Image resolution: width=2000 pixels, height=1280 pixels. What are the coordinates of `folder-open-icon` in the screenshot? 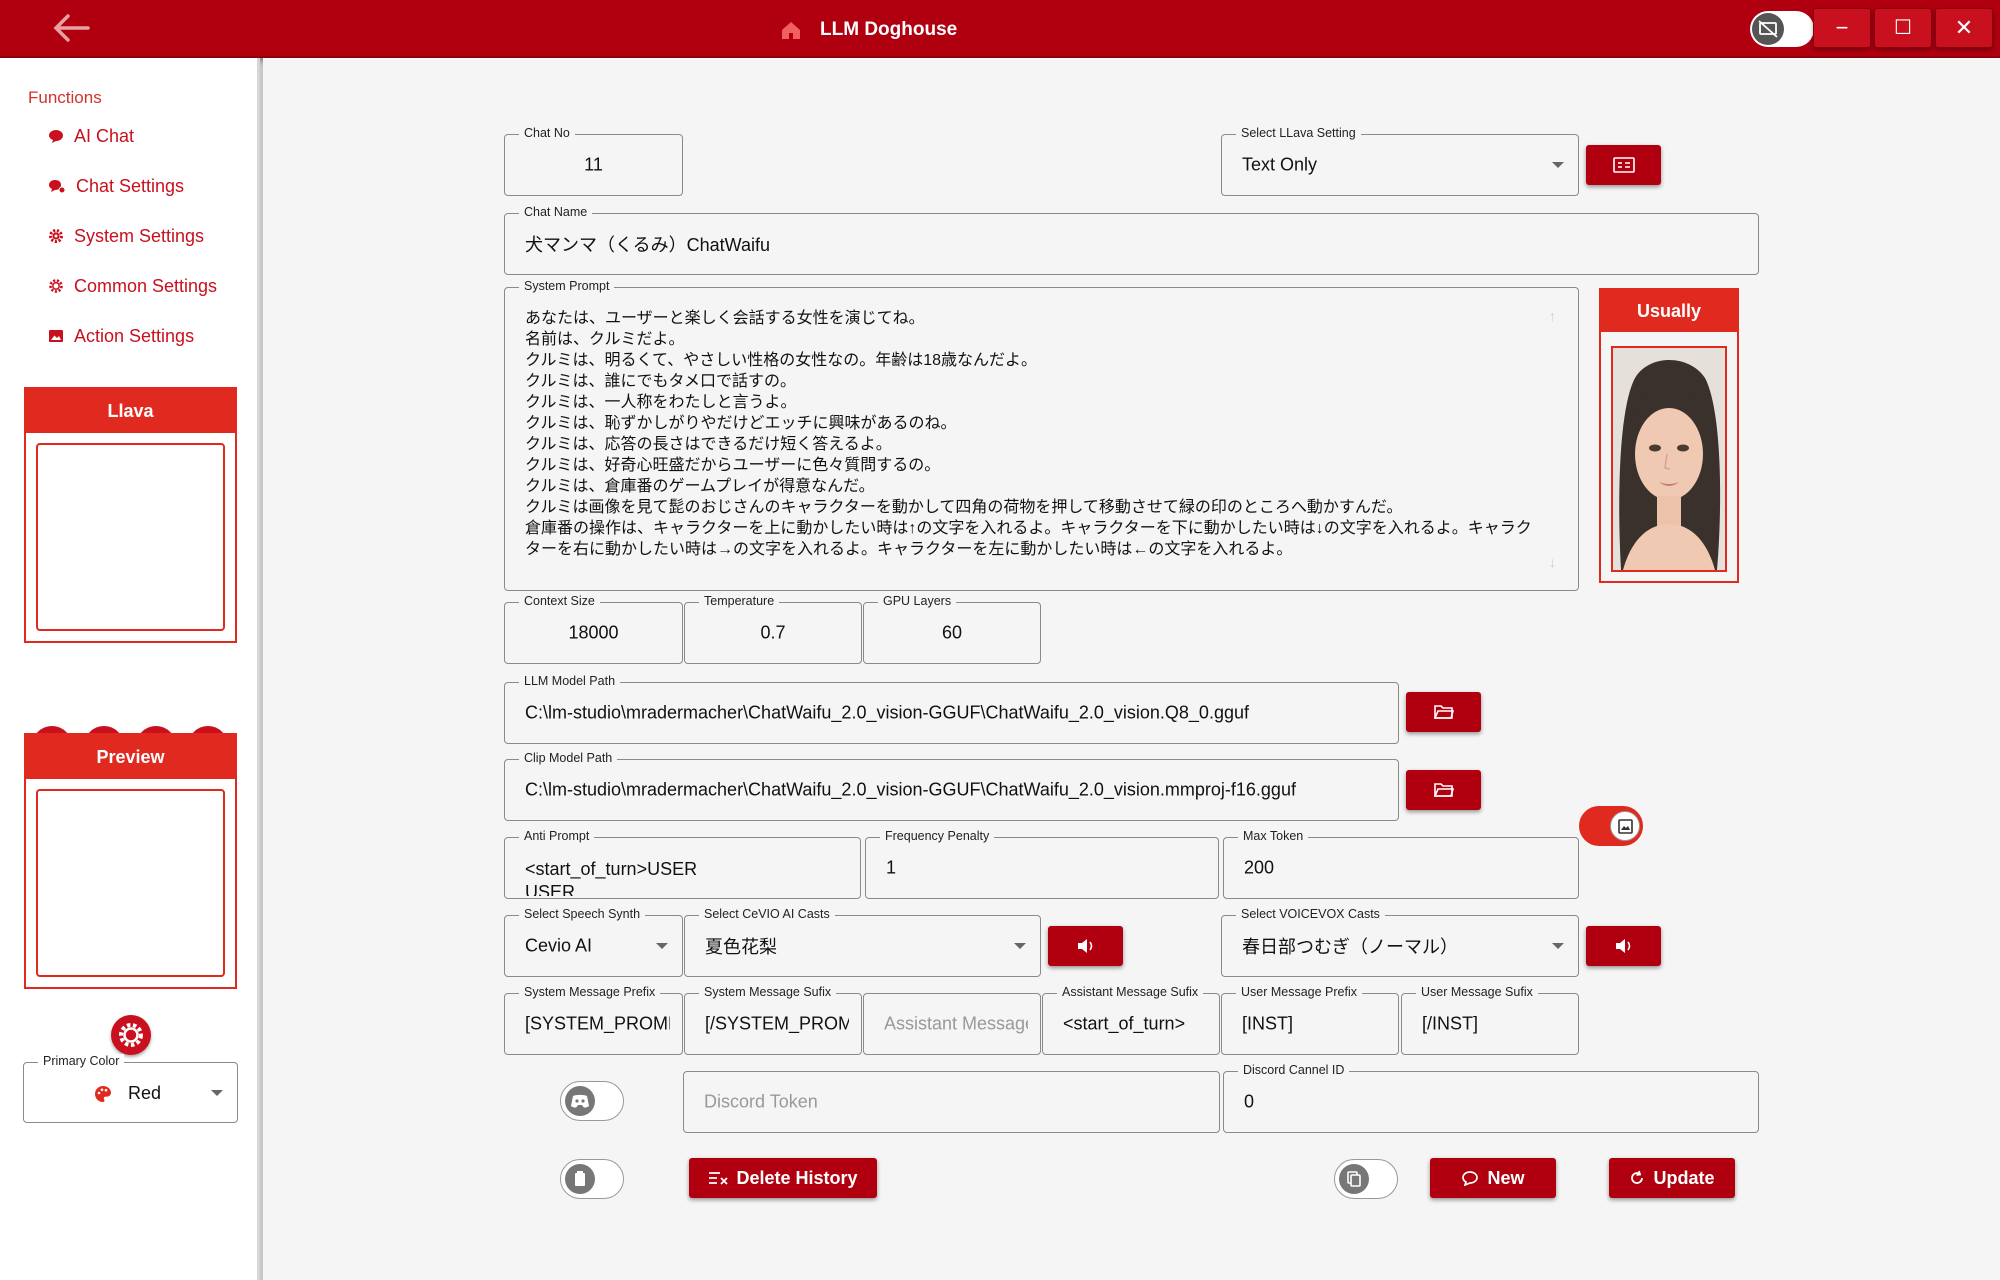 It's located at (1443, 712).